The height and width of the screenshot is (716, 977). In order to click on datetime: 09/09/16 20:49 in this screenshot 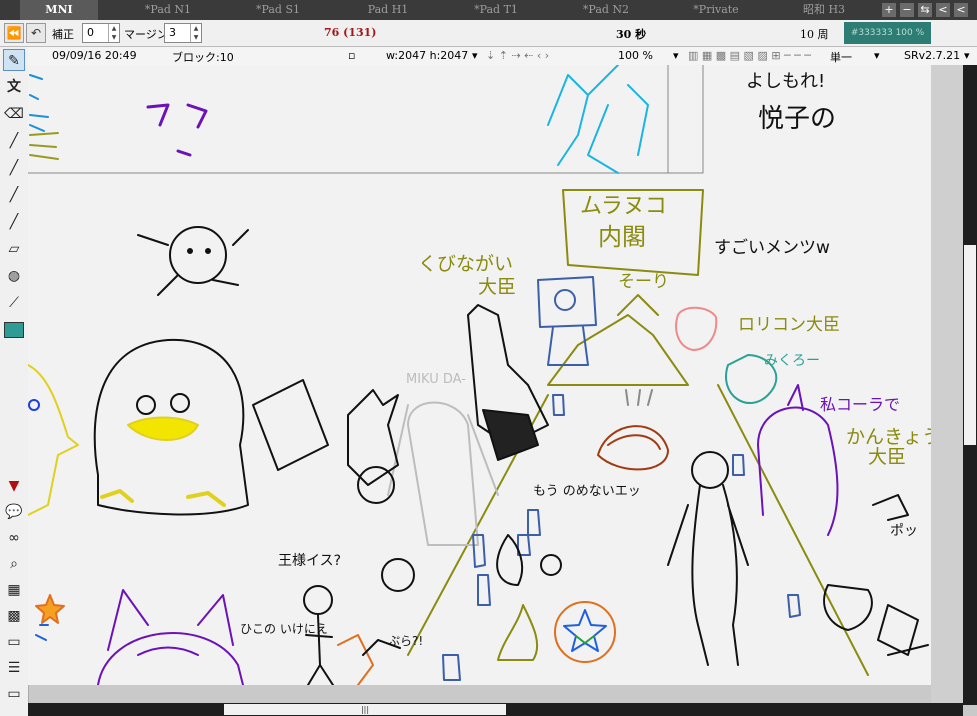, I will do `click(94, 55)`.